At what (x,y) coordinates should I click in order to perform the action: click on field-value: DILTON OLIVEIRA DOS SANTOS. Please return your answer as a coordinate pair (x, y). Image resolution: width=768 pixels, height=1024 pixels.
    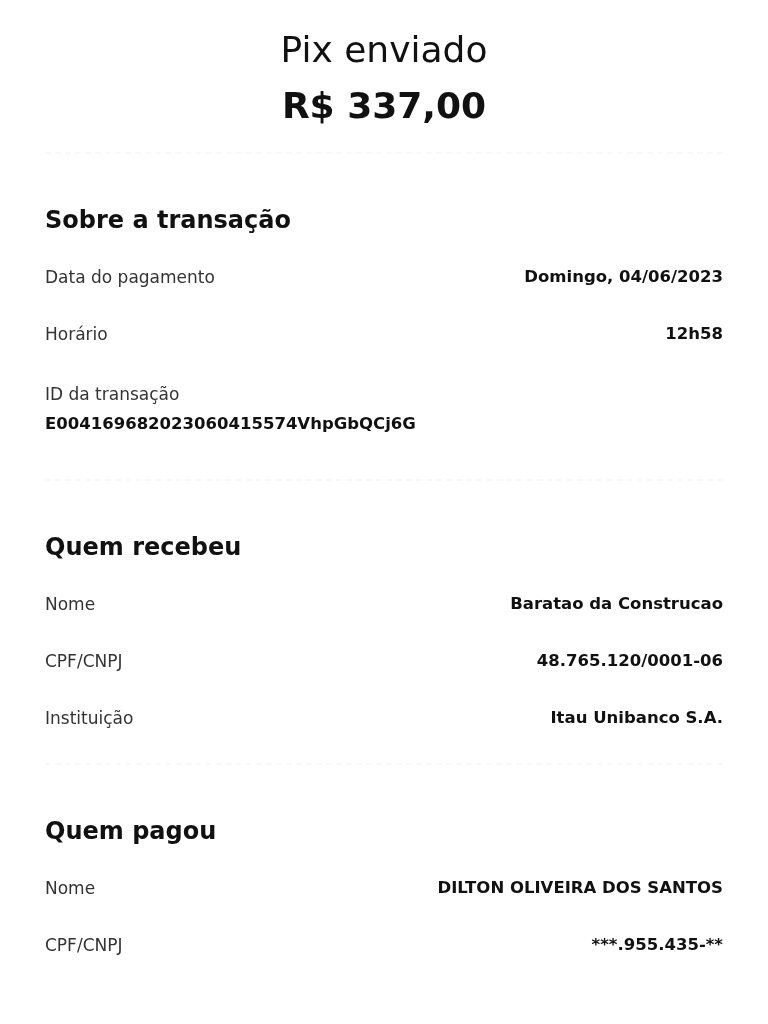
    Looking at the image, I should click on (580, 888).